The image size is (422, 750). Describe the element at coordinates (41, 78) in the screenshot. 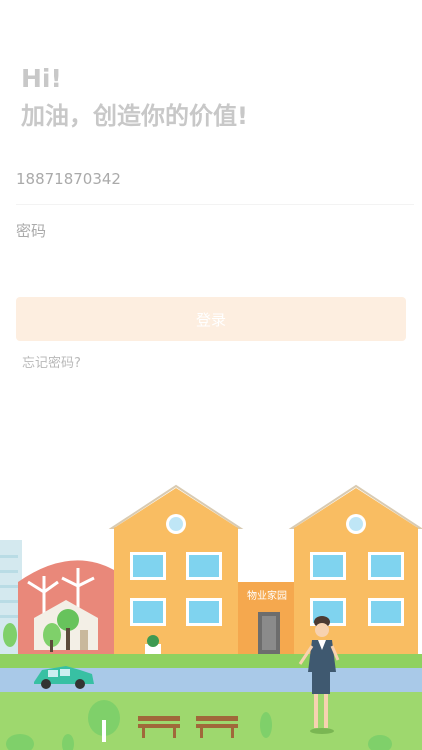

I see `greeting-hi: Hi!` at that location.